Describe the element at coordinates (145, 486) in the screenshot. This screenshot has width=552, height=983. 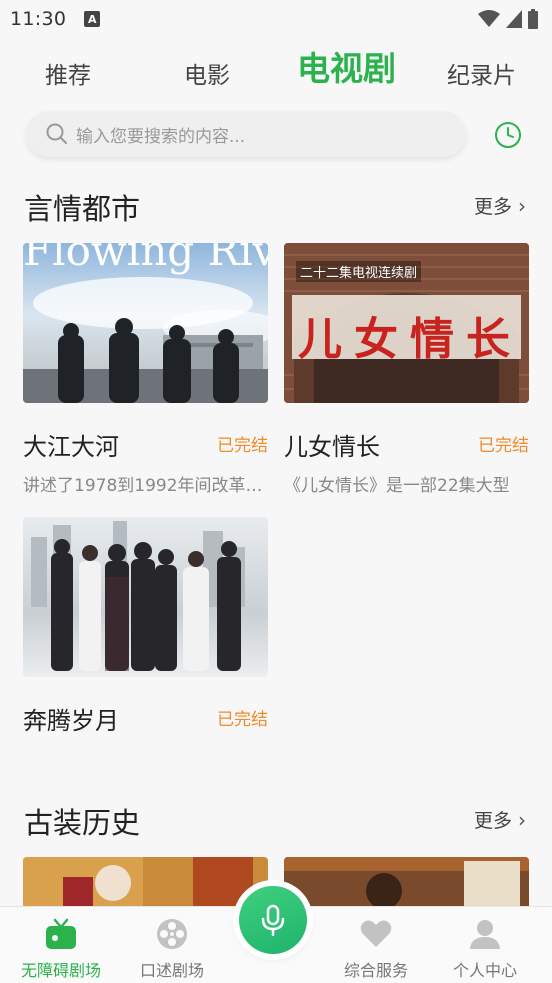
I see `show-description: 讲述了1978到1992年间改革开放` at that location.